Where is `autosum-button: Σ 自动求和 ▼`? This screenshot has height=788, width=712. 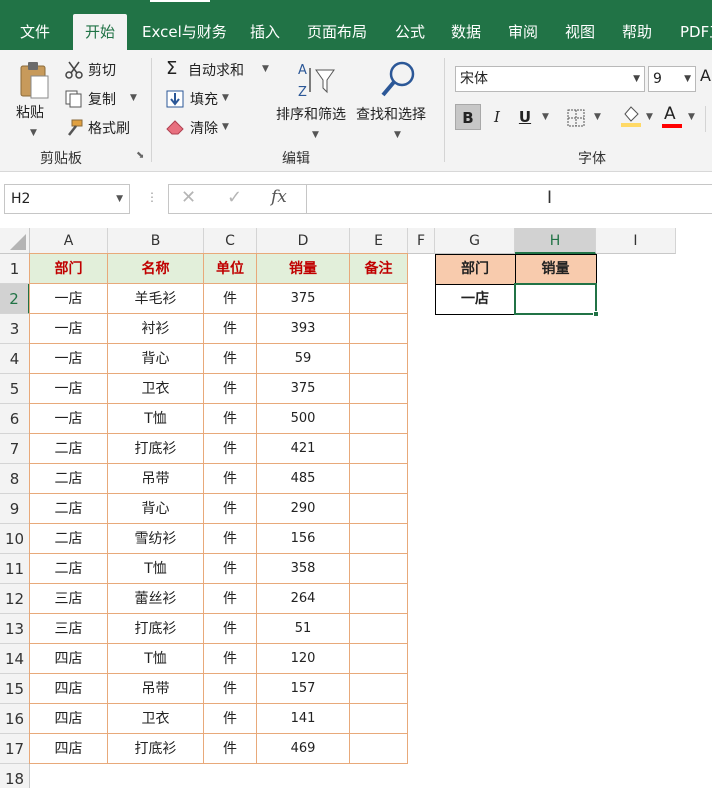 autosum-button: Σ 自动求和 ▼ is located at coordinates (219, 70).